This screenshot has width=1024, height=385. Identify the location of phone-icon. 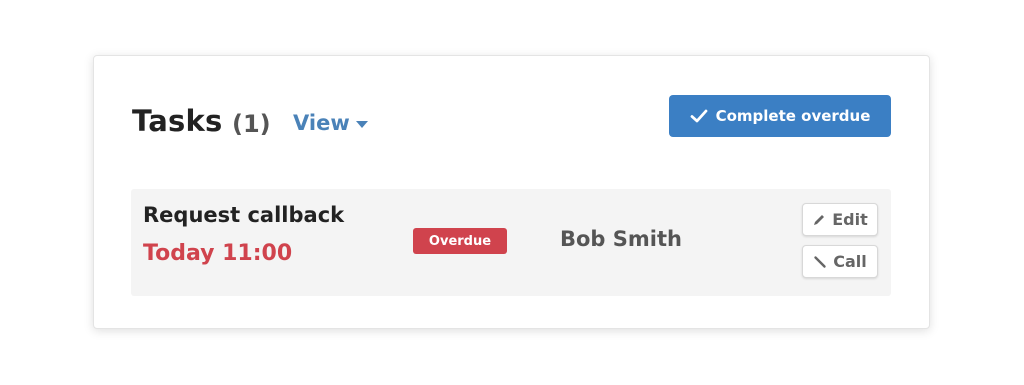
(820, 262).